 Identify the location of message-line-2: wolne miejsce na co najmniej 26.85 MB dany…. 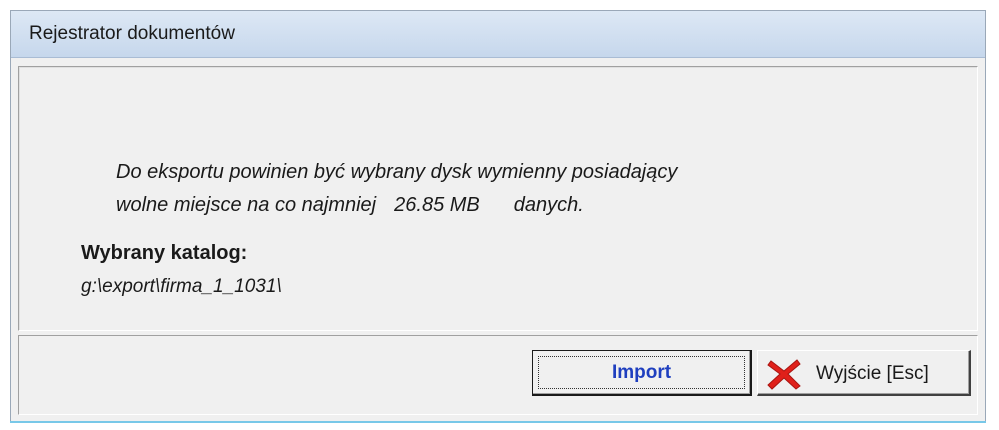
(350, 205).